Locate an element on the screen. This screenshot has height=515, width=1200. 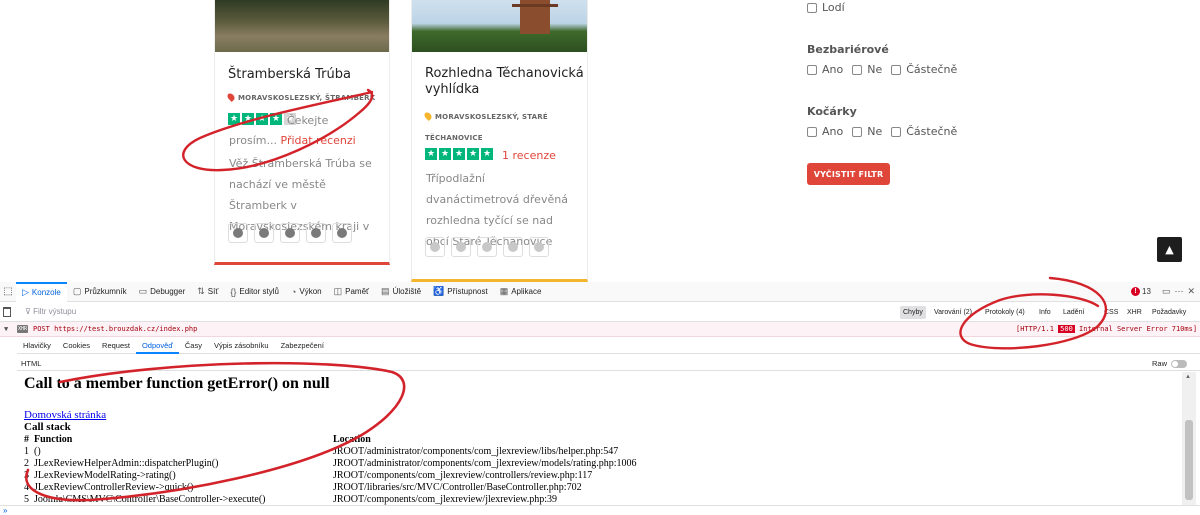
grid-icon: ▦ is located at coordinates (504, 291).